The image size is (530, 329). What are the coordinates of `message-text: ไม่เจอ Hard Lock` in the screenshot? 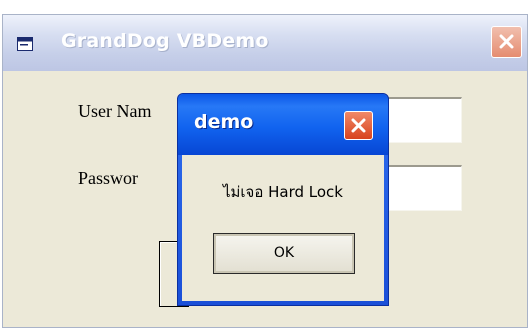 It's located at (283, 192).